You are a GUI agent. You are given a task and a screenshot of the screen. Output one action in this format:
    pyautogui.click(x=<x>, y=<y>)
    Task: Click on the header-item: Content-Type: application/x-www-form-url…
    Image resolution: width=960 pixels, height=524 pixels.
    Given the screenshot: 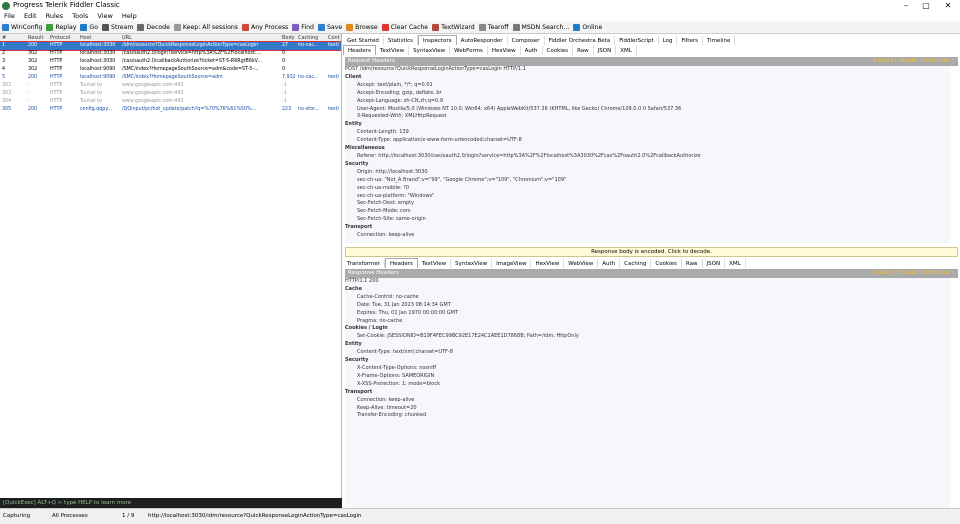 What is the action you would take?
    pyautogui.click(x=647, y=141)
    